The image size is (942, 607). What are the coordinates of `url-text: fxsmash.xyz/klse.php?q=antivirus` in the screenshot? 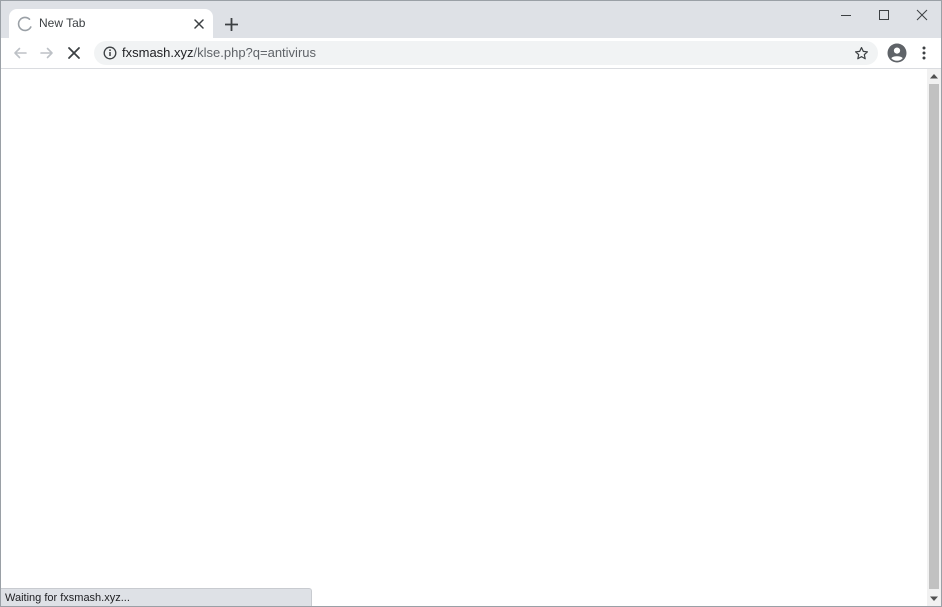 It's located at (219, 53).